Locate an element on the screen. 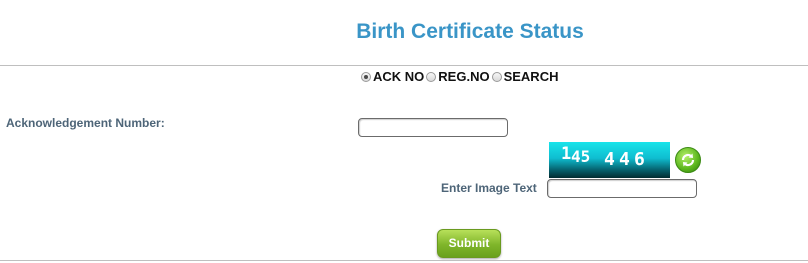 The width and height of the screenshot is (808, 263). divider-top is located at coordinates (404, 65).